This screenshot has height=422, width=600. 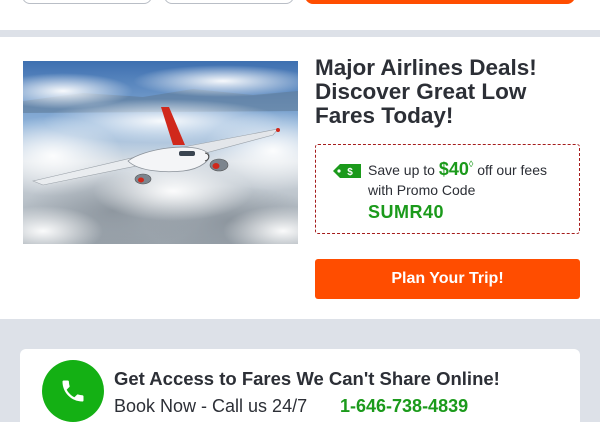 I want to click on save-suffix: off our fees, so click(x=512, y=170).